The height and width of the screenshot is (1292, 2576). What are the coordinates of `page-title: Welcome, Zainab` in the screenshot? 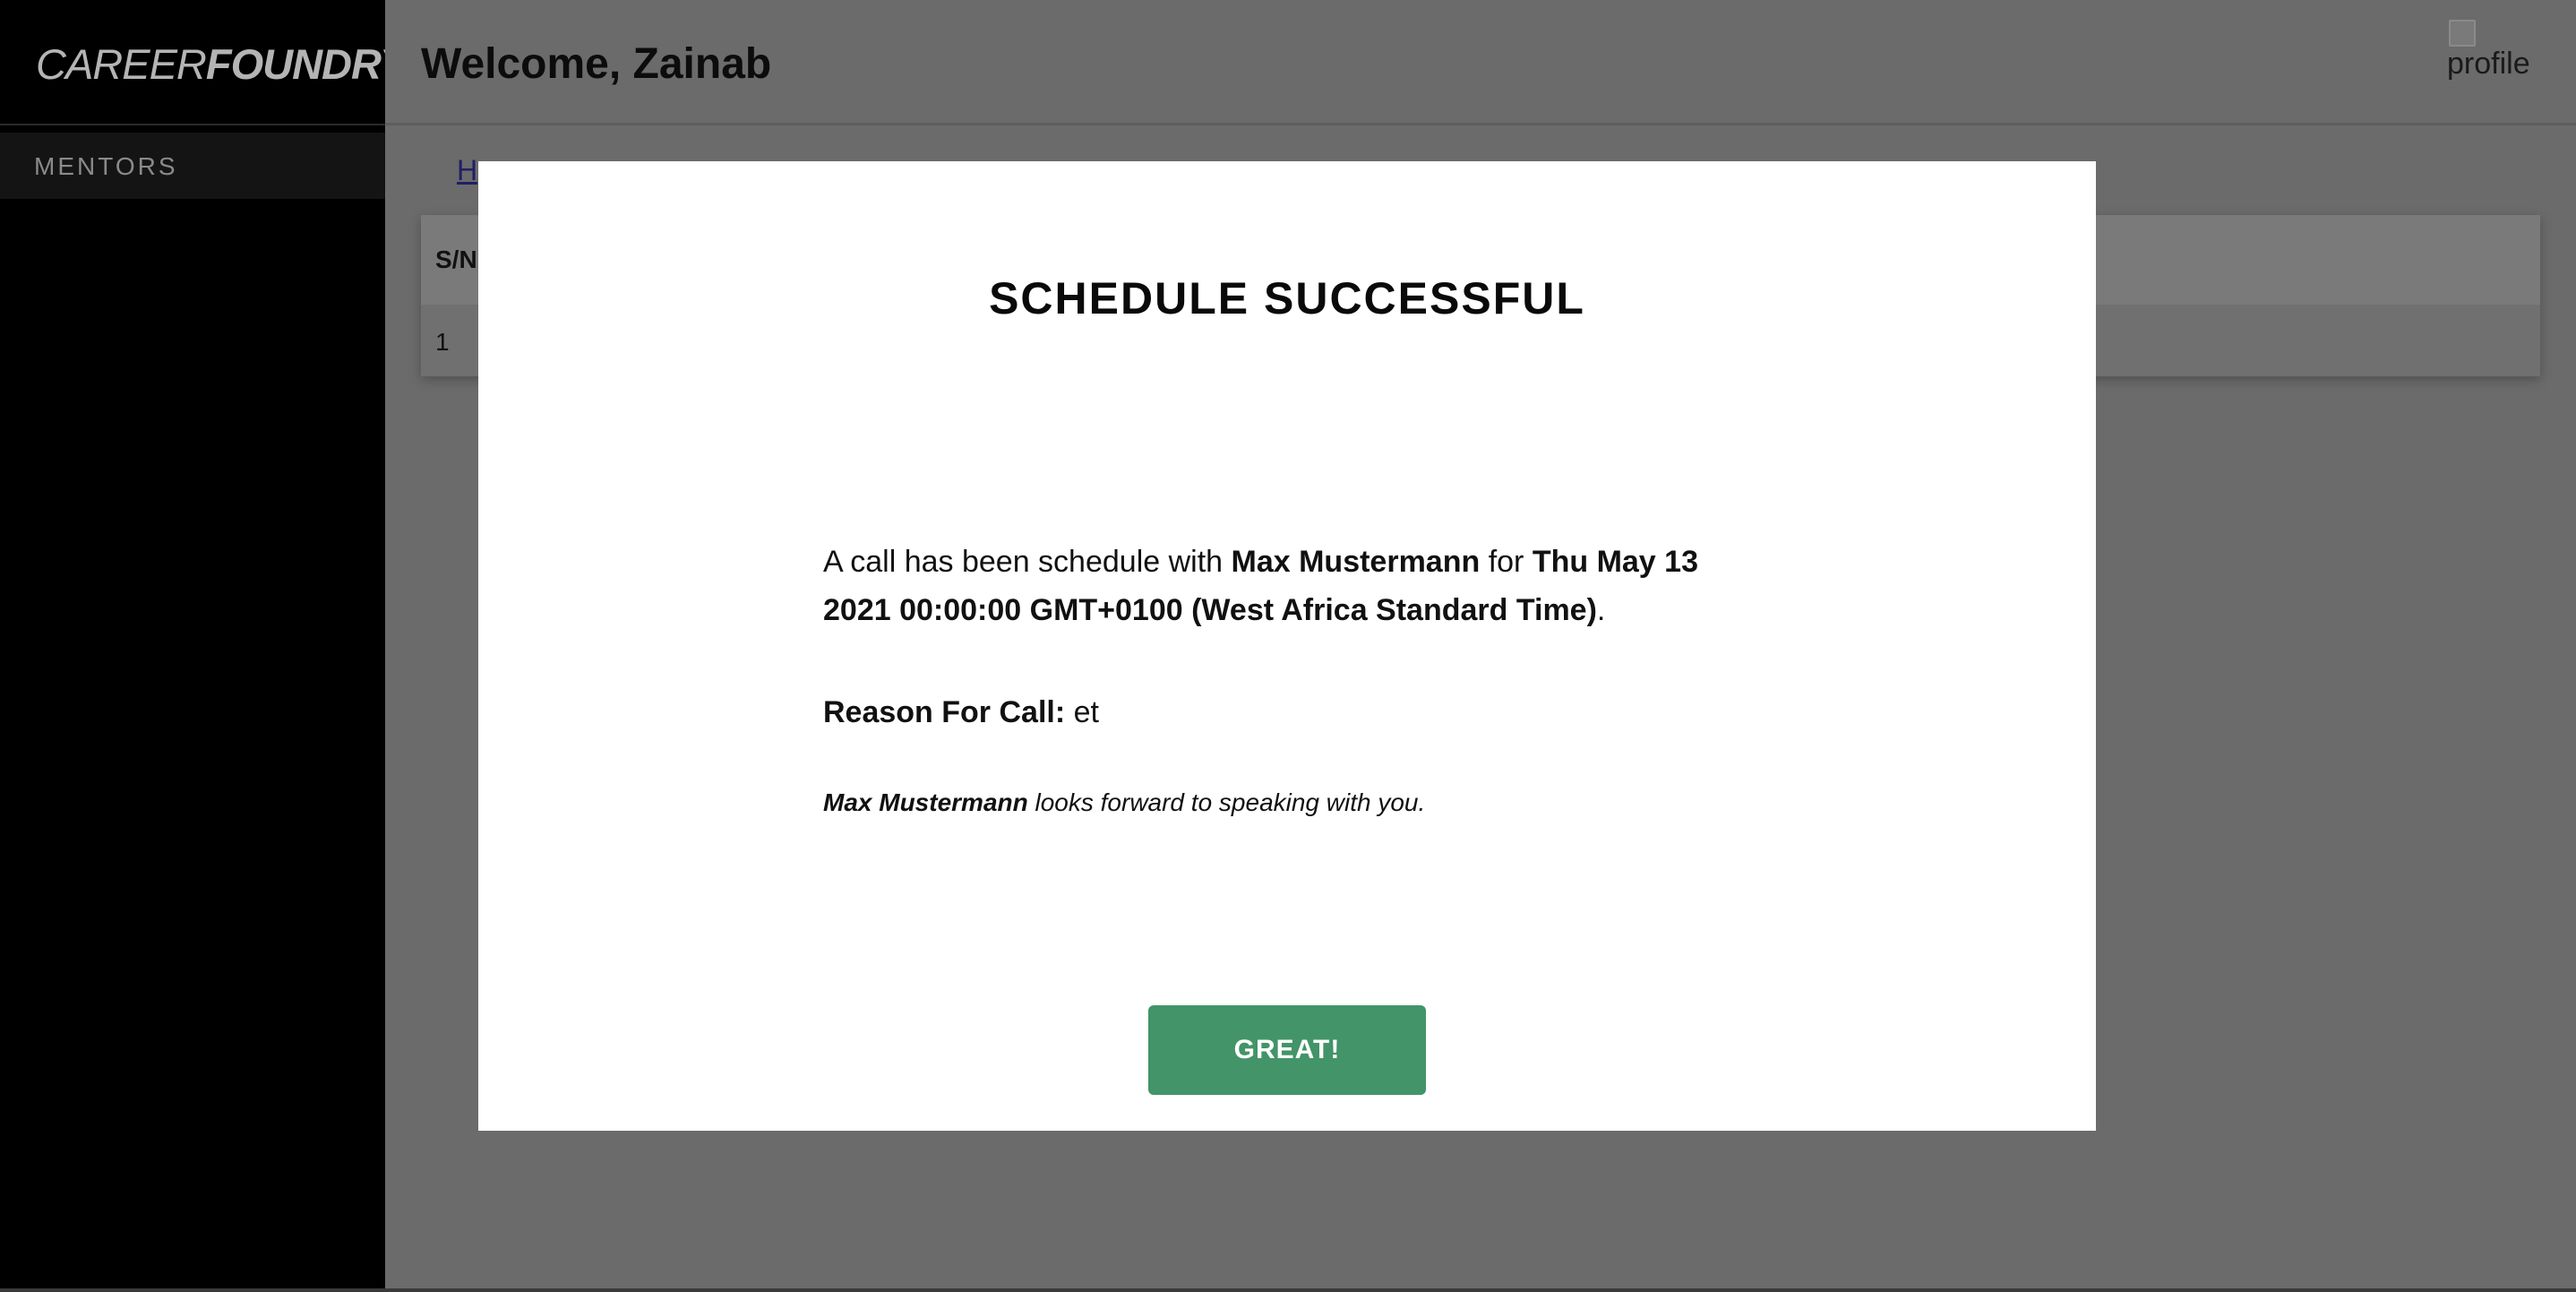 It's located at (596, 64).